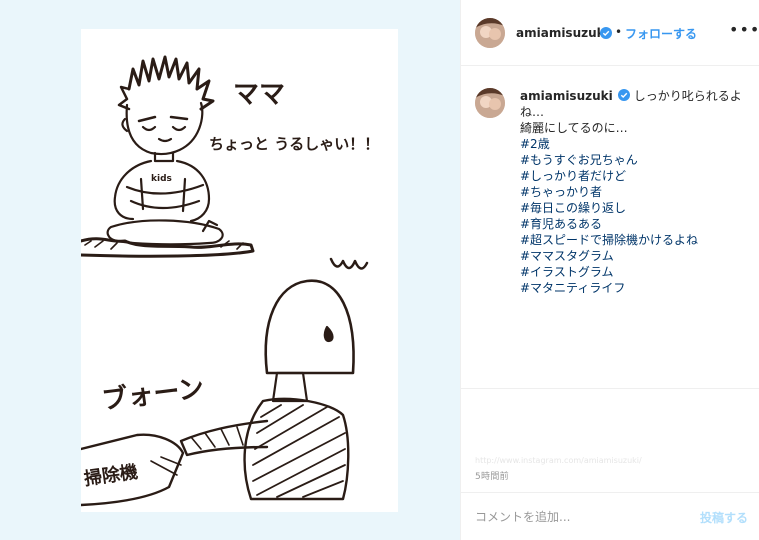  I want to click on avatar, so click(490, 33).